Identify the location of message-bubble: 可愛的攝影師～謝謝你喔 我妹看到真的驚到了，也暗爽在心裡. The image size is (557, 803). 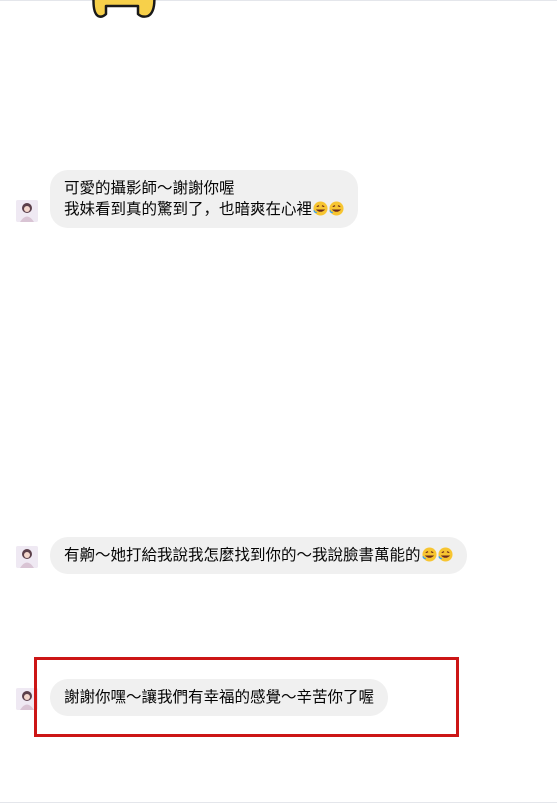
(204, 199).